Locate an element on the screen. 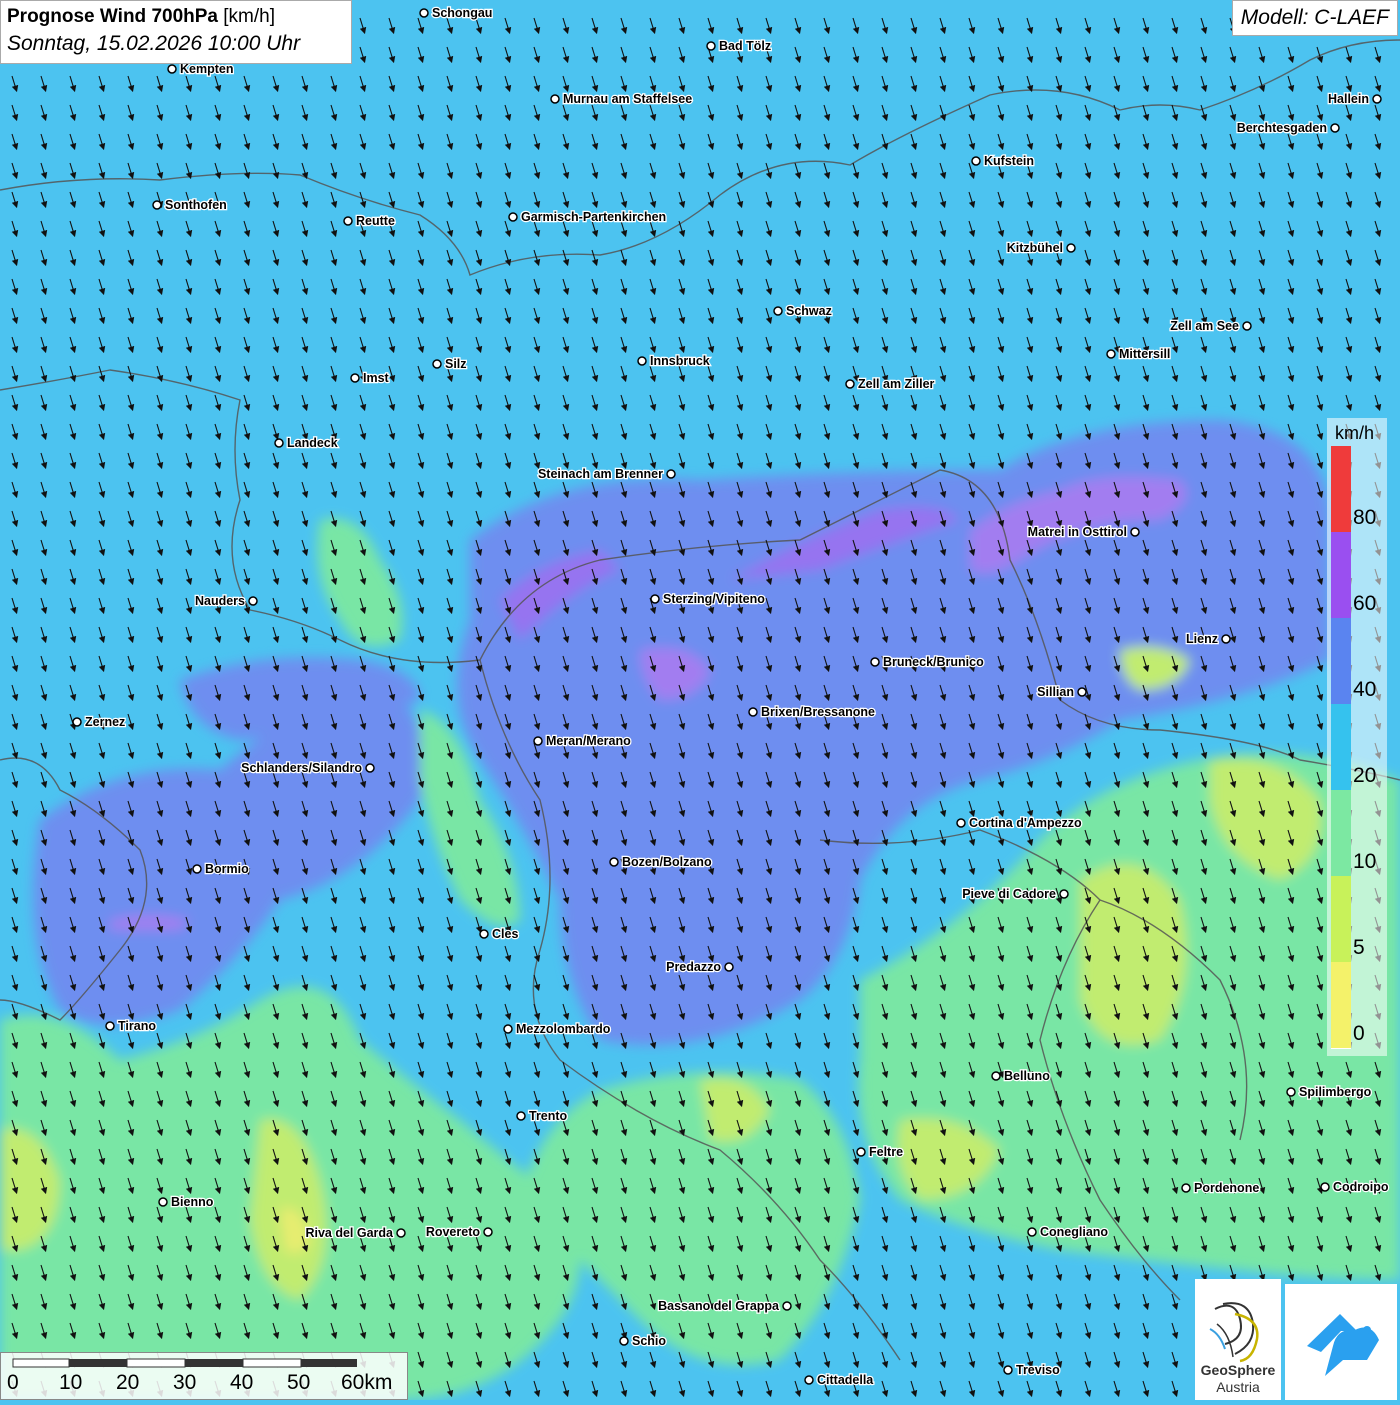 This screenshot has height=1405, width=1400. city-label: Cortina d'Ampezzo is located at coordinates (1025, 823).